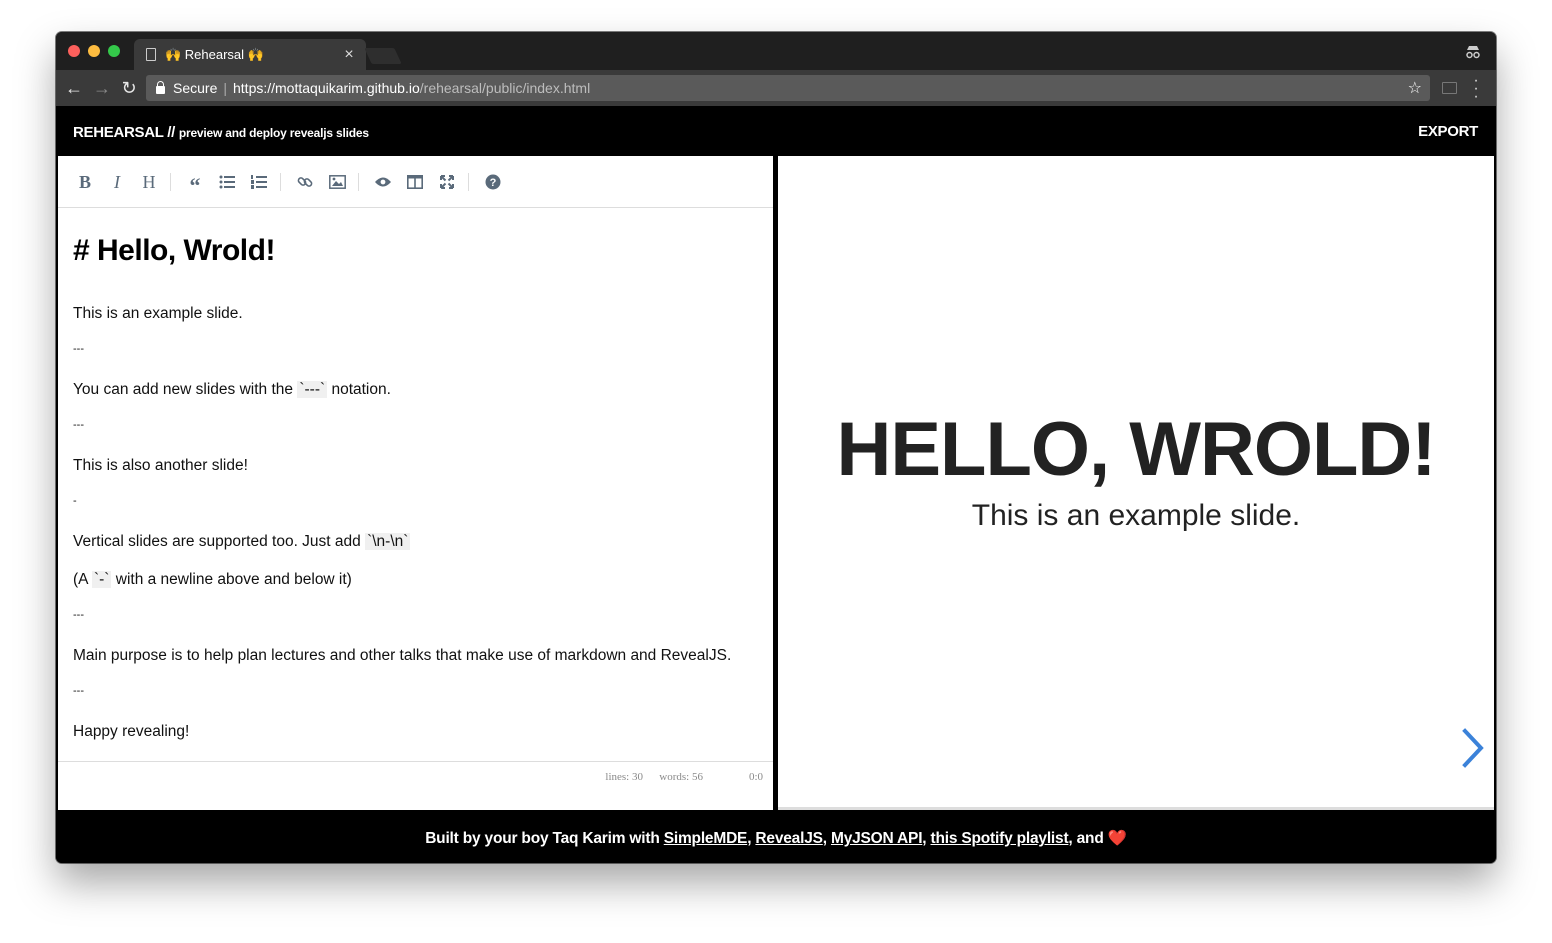  Describe the element at coordinates (1117, 838) in the screenshot. I see `heart-icon: ❤️` at that location.